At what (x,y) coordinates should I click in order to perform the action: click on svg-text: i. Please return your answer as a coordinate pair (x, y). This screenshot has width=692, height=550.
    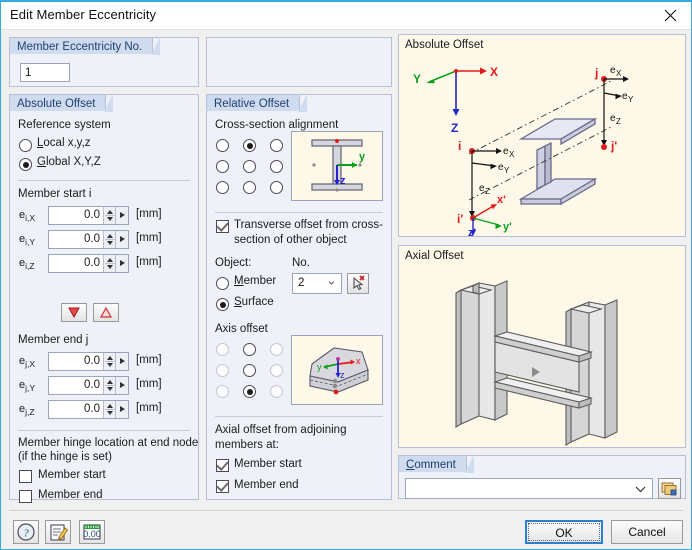
    Looking at the image, I should click on (459, 146).